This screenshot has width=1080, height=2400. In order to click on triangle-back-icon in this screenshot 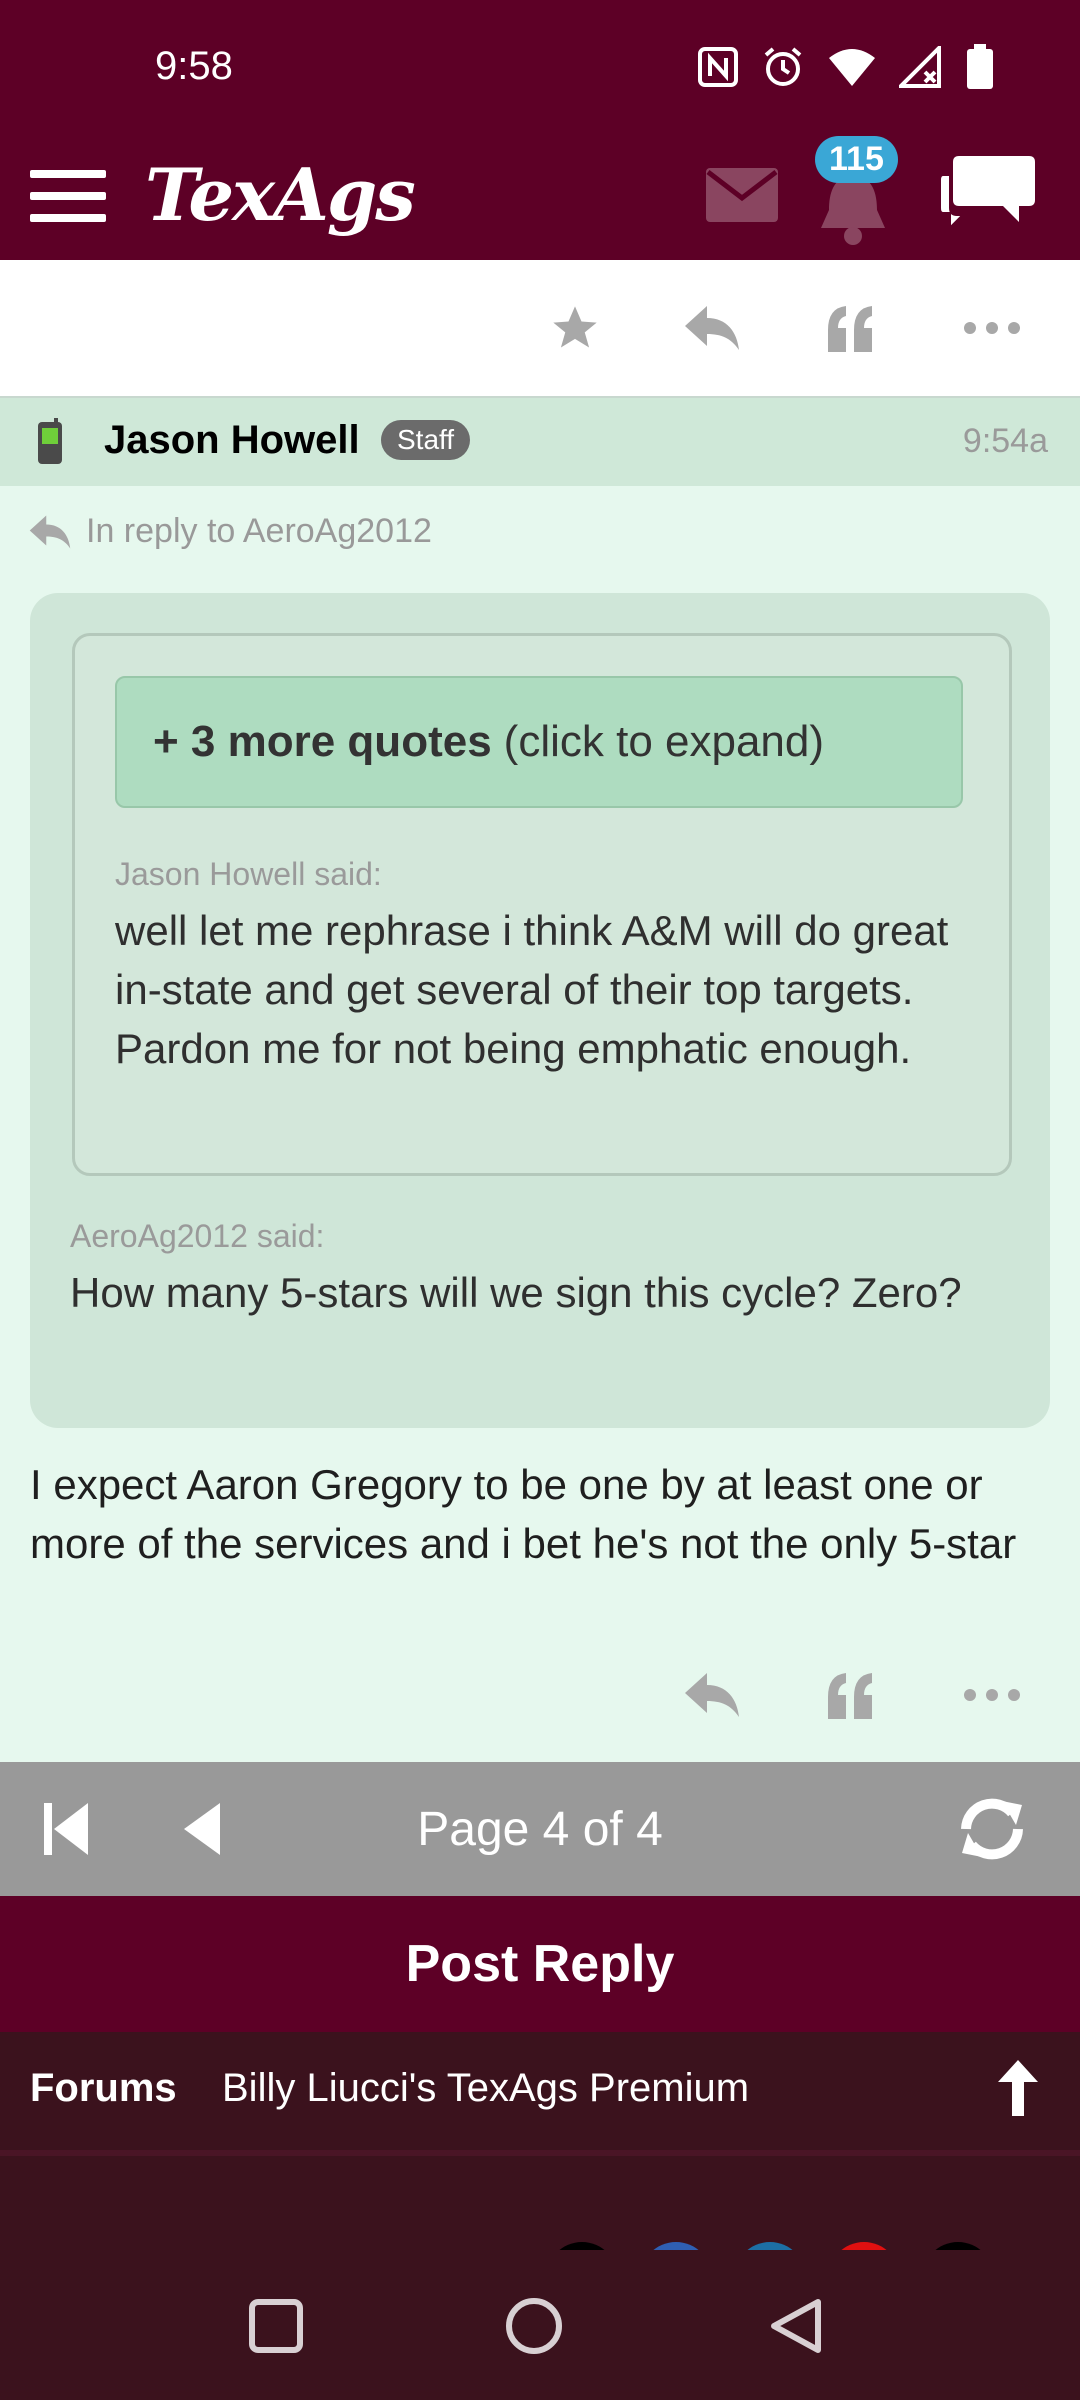, I will do `click(796, 2326)`.